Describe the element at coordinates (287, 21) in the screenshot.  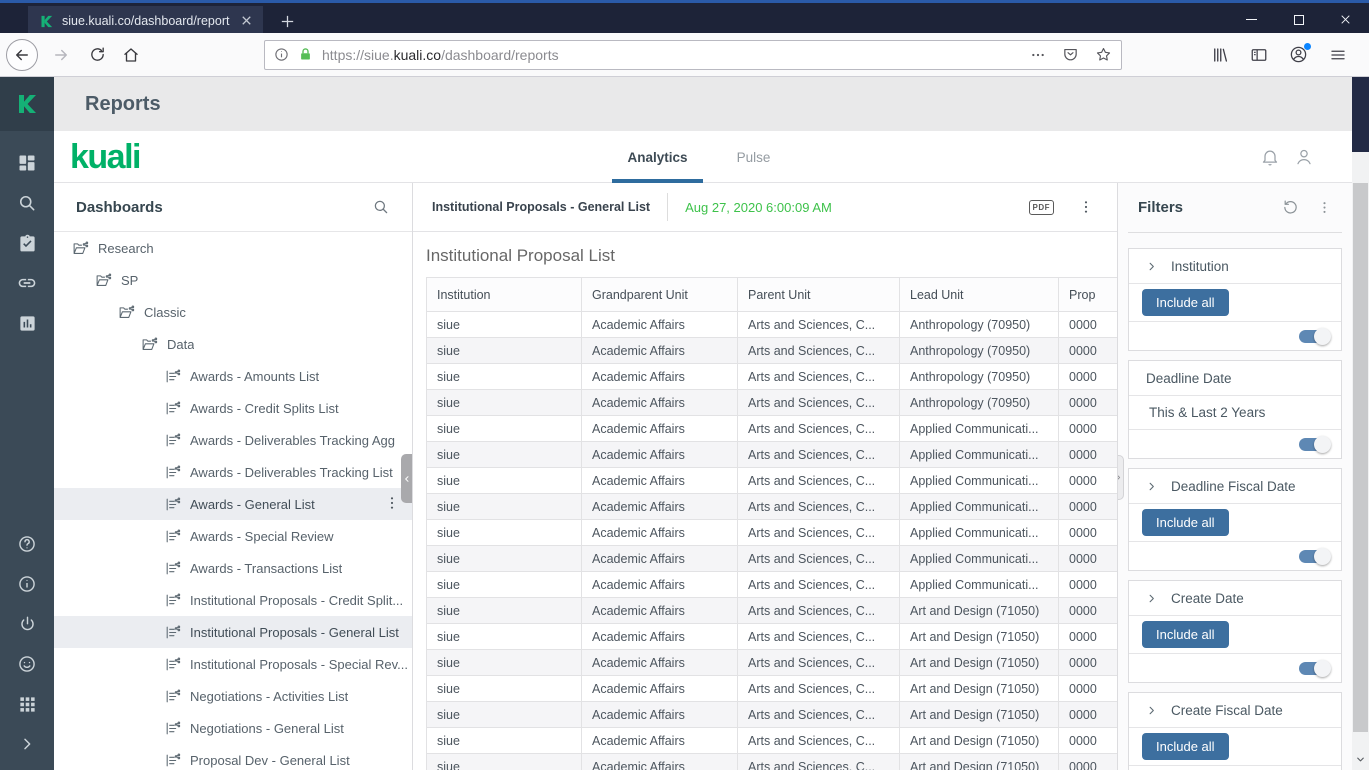
I see `new-tab-button` at that location.